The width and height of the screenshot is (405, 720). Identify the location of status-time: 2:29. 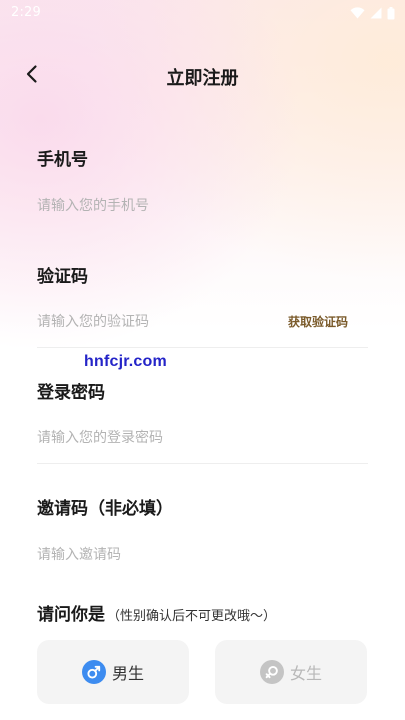
(26, 12).